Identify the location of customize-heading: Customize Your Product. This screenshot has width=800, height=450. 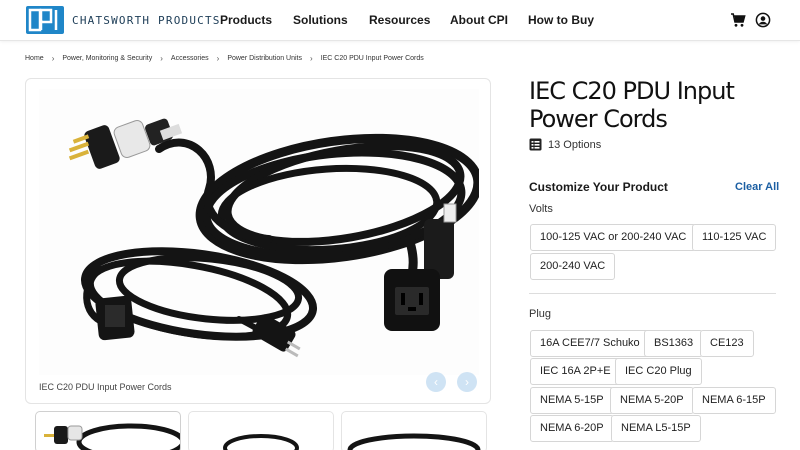
(598, 187).